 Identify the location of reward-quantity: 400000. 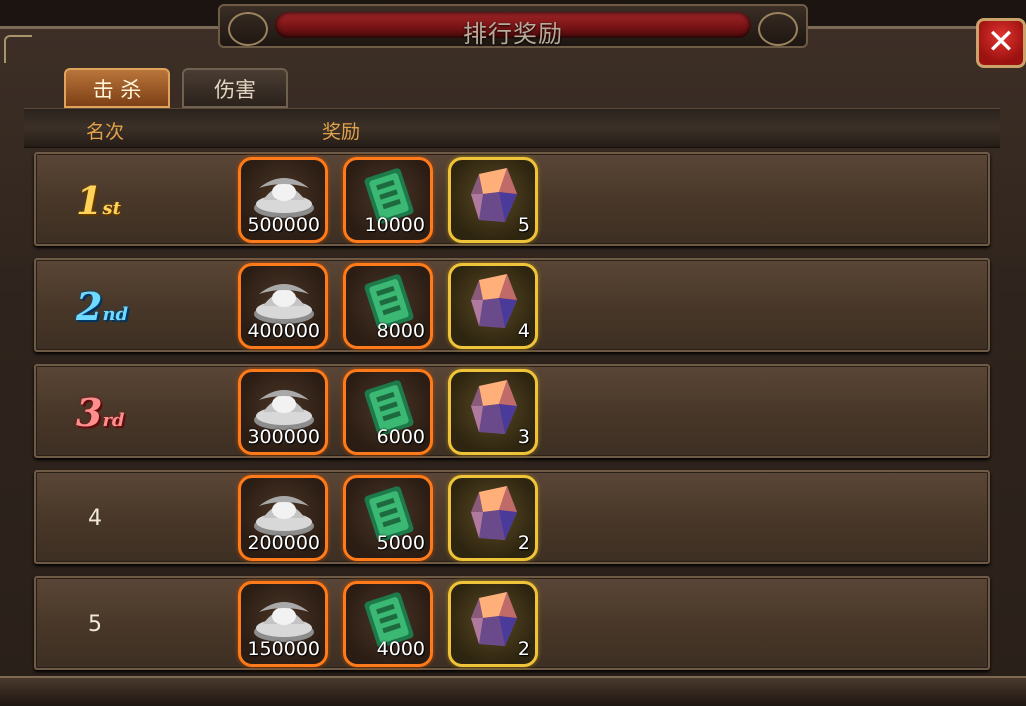
(283, 331).